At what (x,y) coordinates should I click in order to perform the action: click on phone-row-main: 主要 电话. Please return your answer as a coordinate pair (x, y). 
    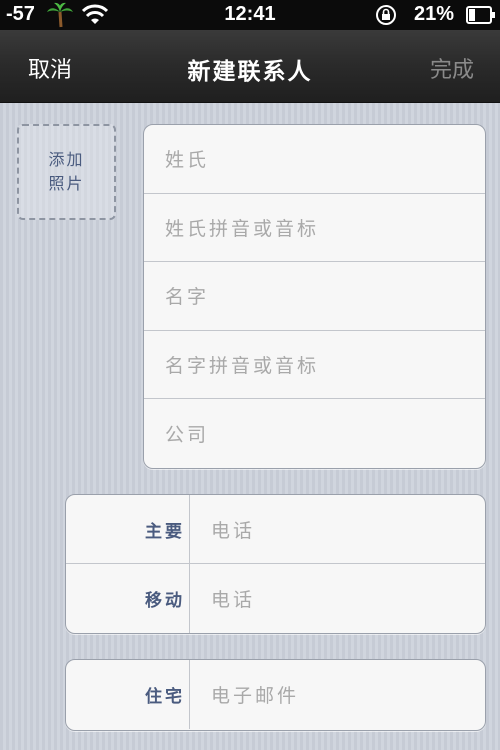
    Looking at the image, I should click on (275, 529).